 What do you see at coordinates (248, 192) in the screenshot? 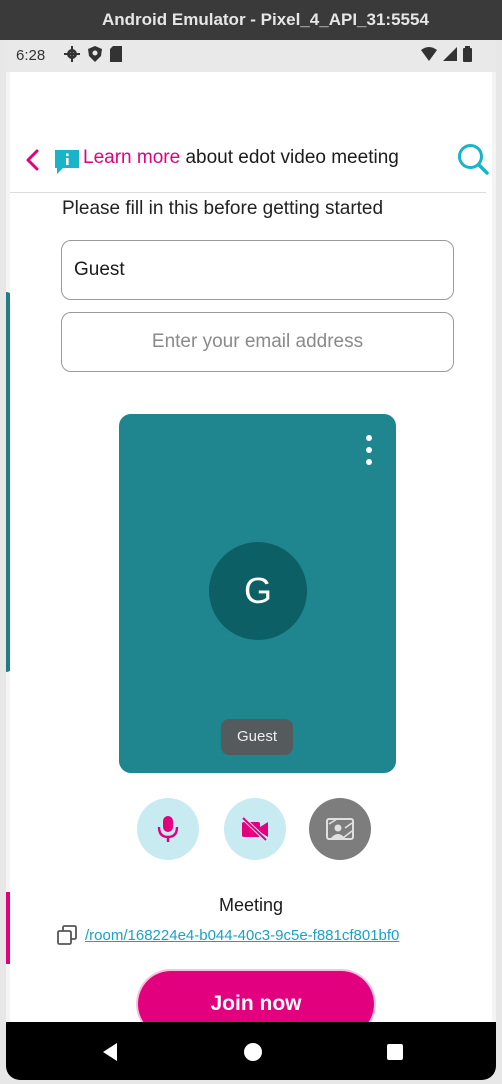
I see `header-divider` at bounding box center [248, 192].